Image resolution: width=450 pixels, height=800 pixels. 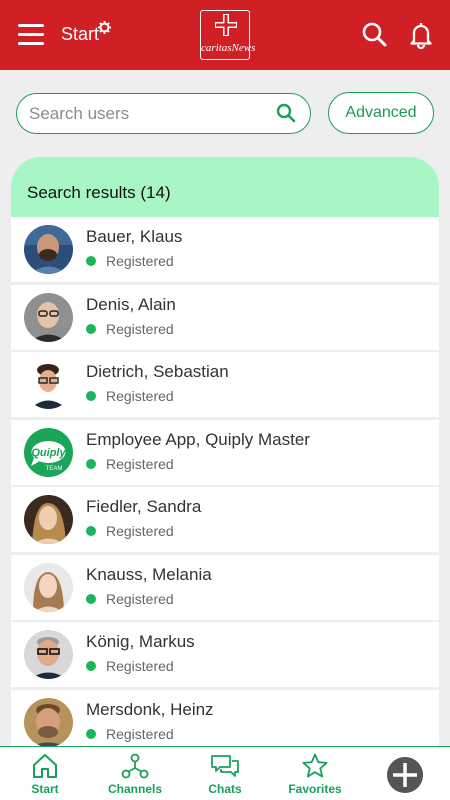 What do you see at coordinates (31, 35) in the screenshot?
I see `menu-icon` at bounding box center [31, 35].